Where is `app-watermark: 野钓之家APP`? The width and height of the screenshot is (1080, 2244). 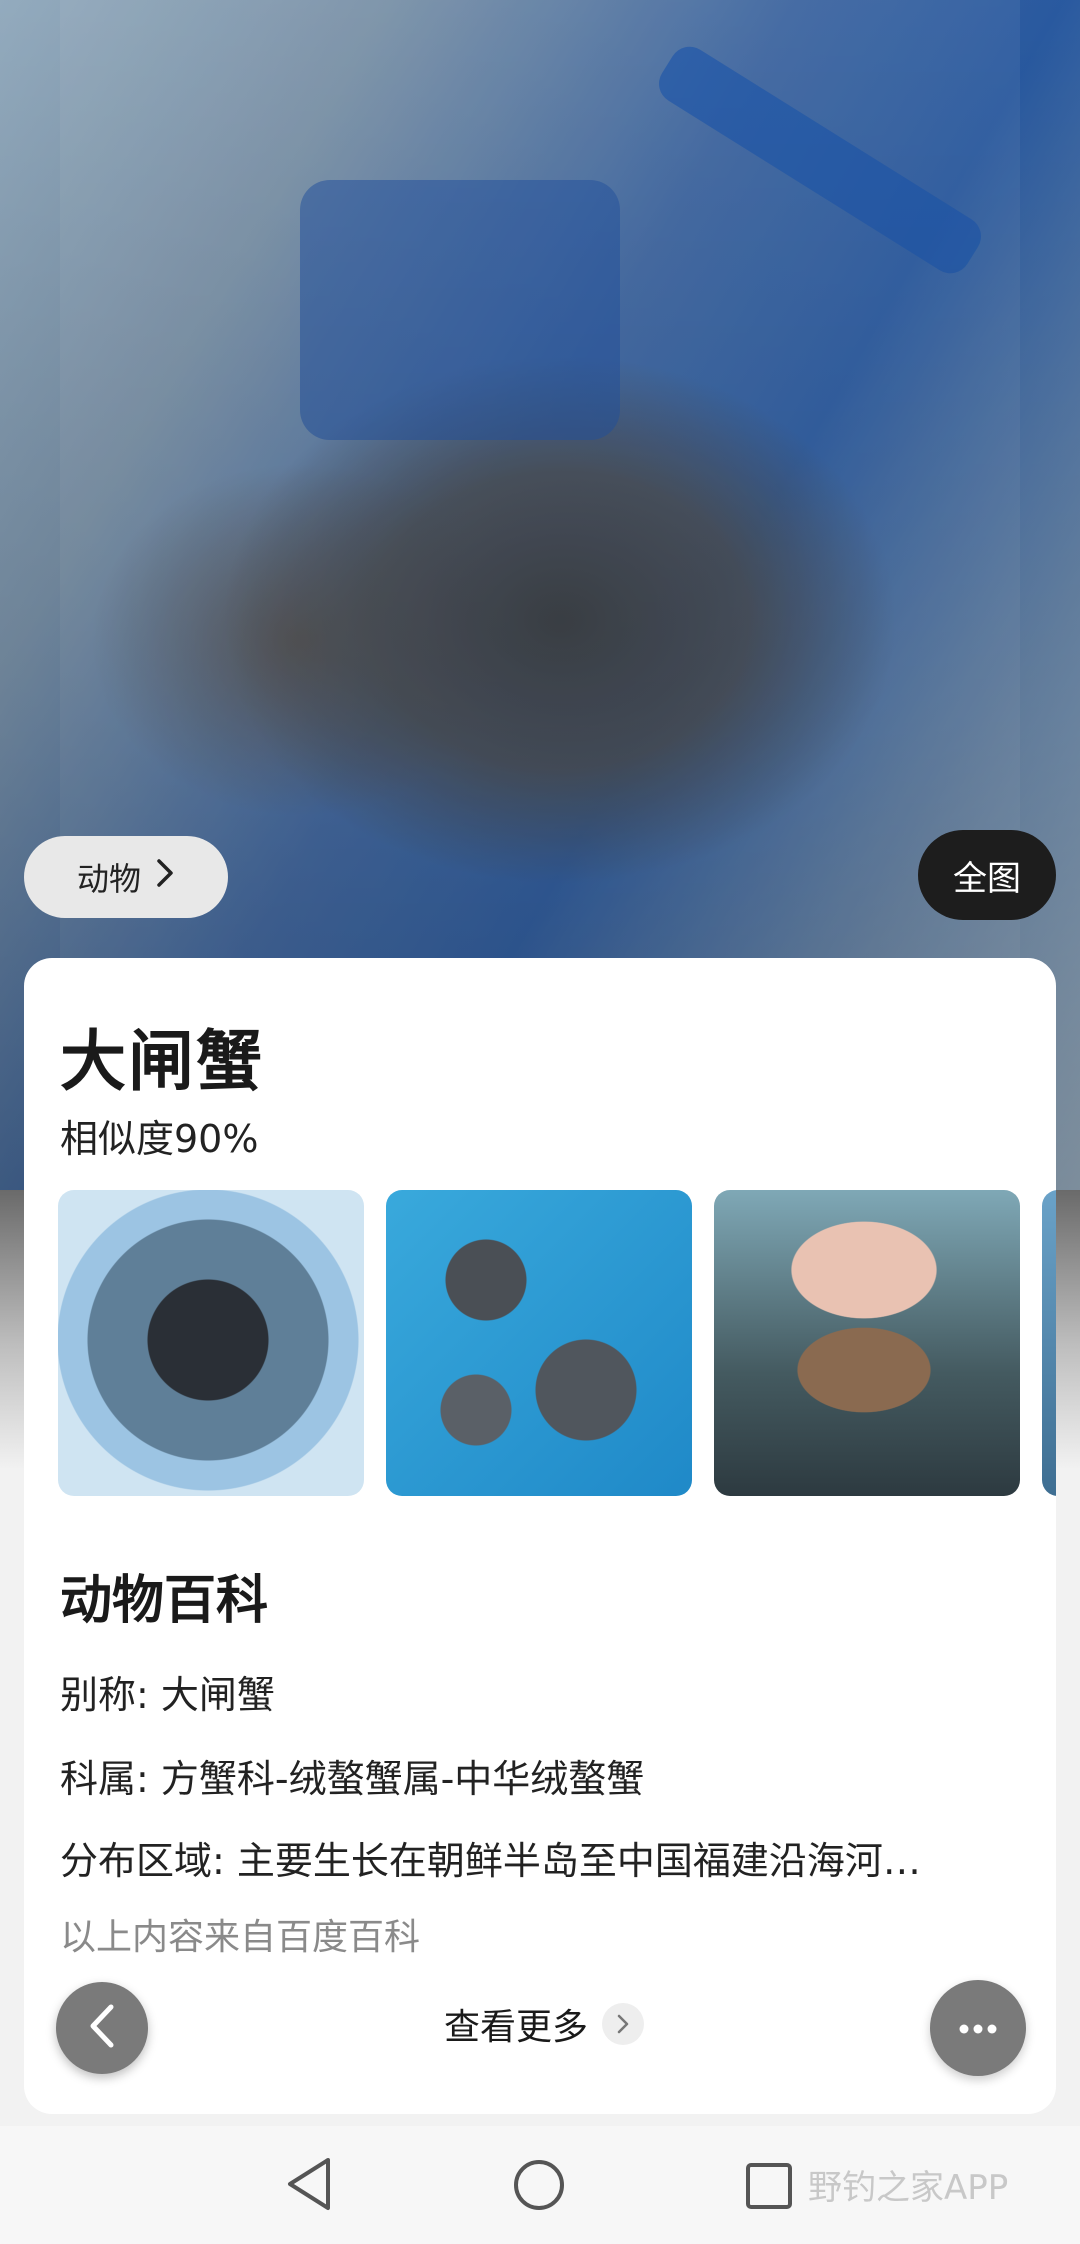 app-watermark: 野钓之家APP is located at coordinates (908, 2188).